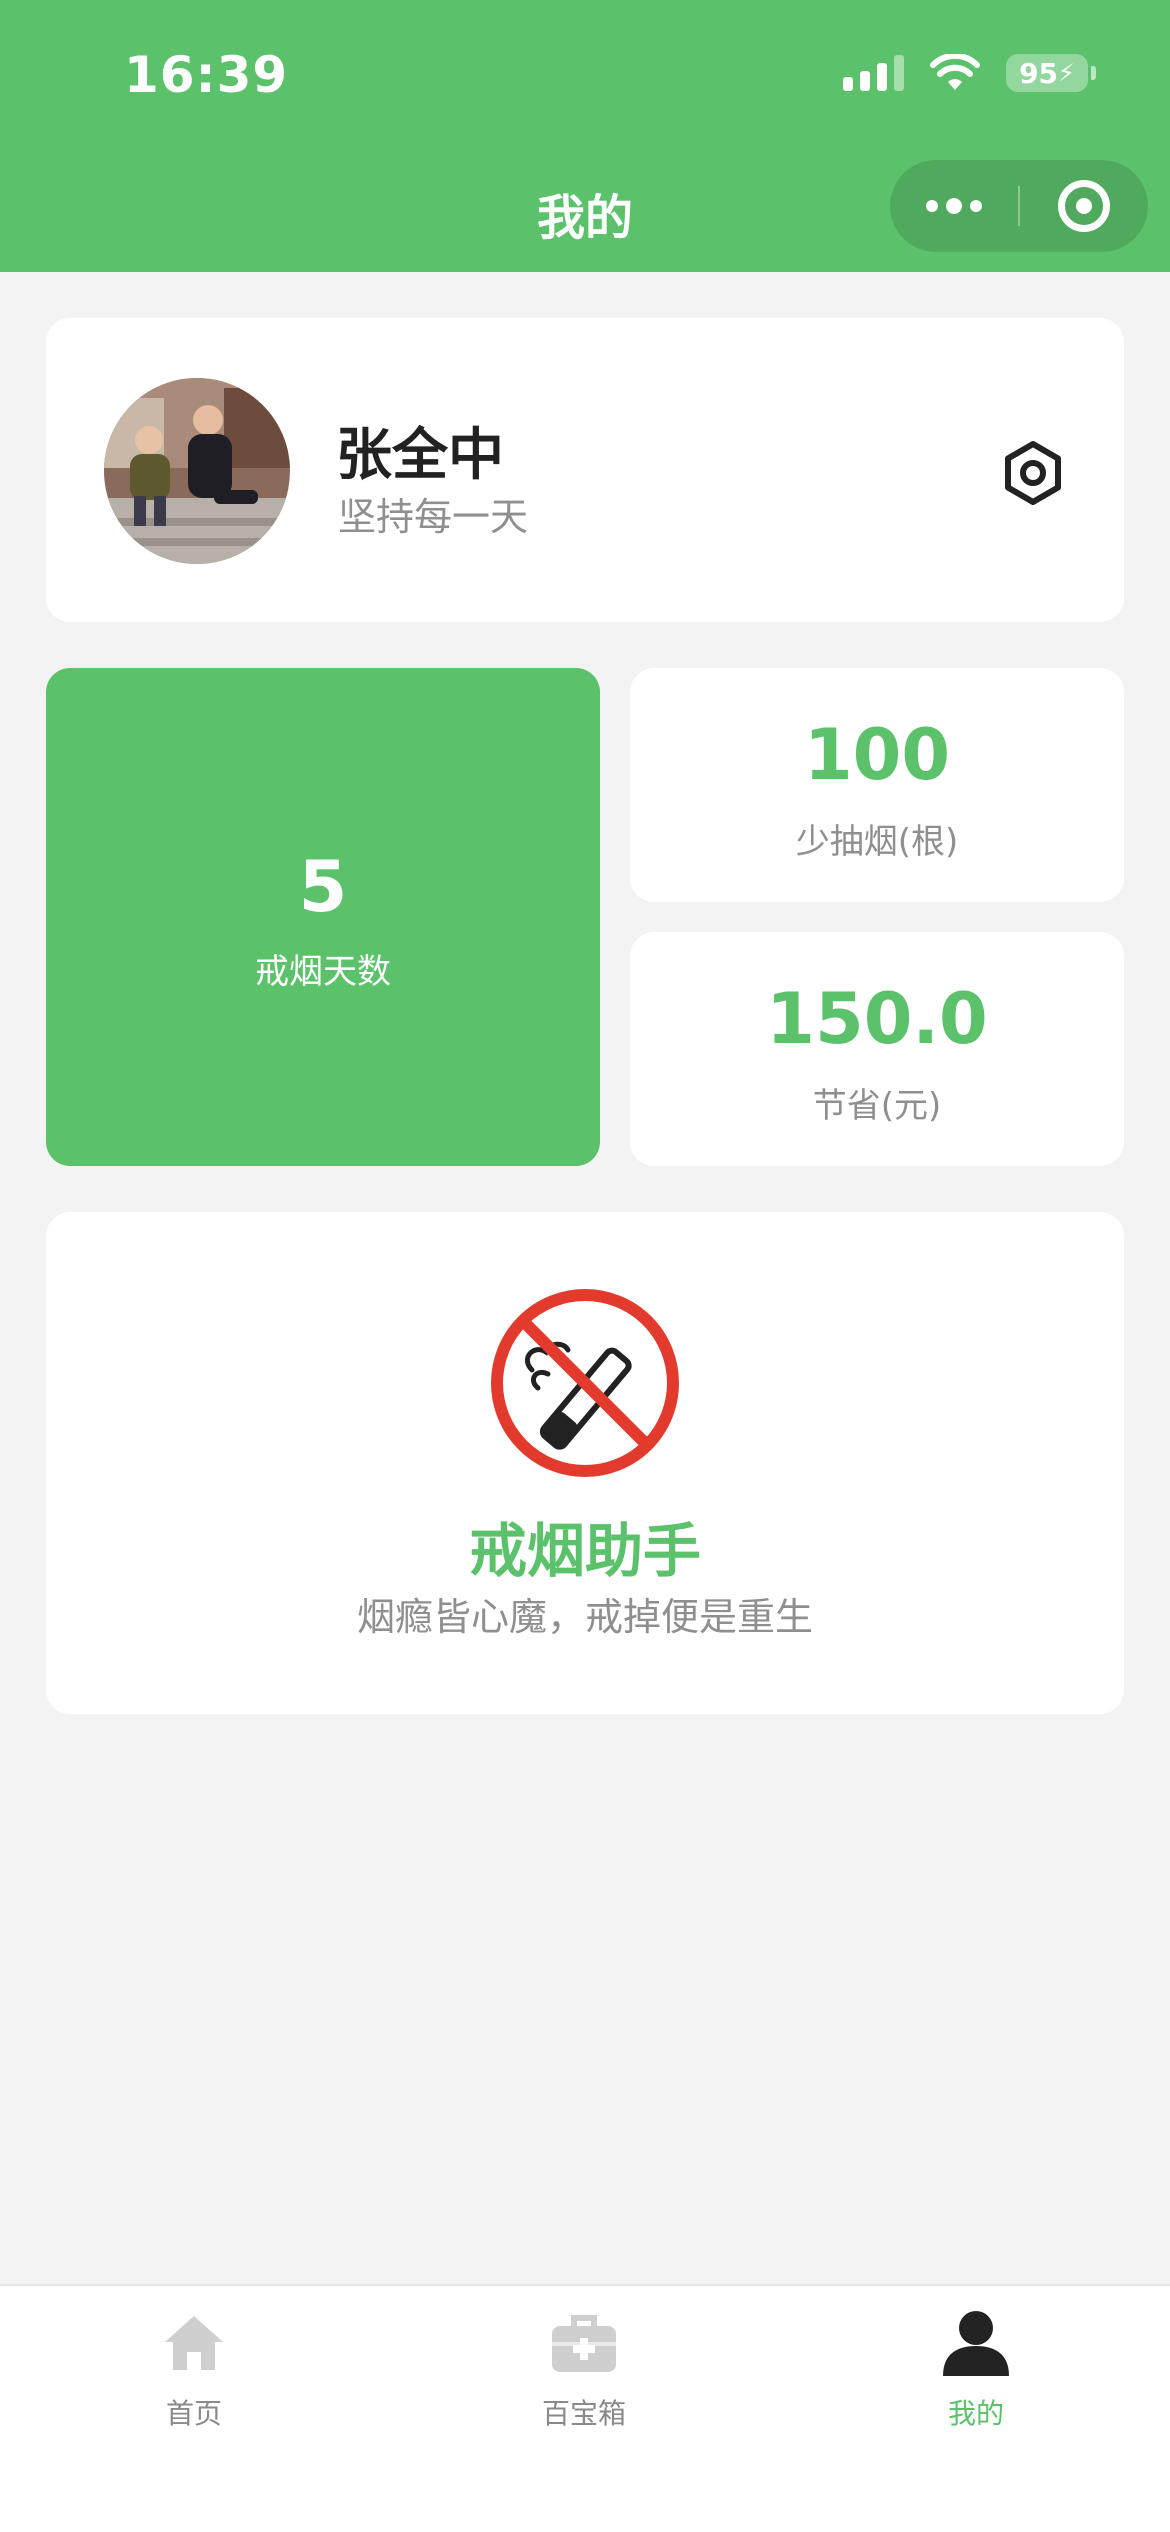  Describe the element at coordinates (585, 136) in the screenshot. I see `header: 16:39 95 ⚡ 我的` at that location.